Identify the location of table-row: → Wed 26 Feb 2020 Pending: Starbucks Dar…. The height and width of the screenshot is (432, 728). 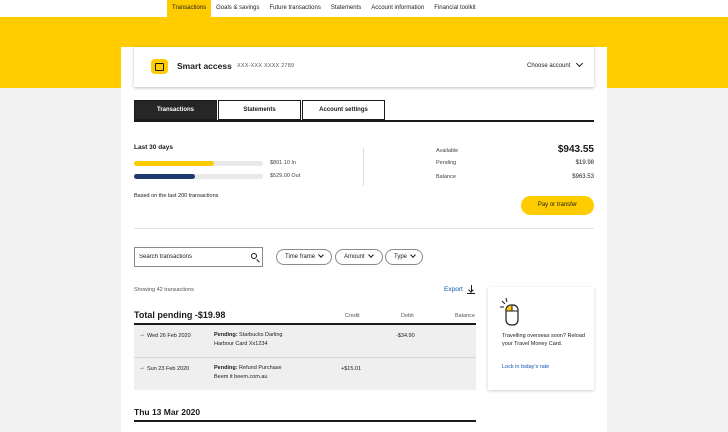
(305, 341).